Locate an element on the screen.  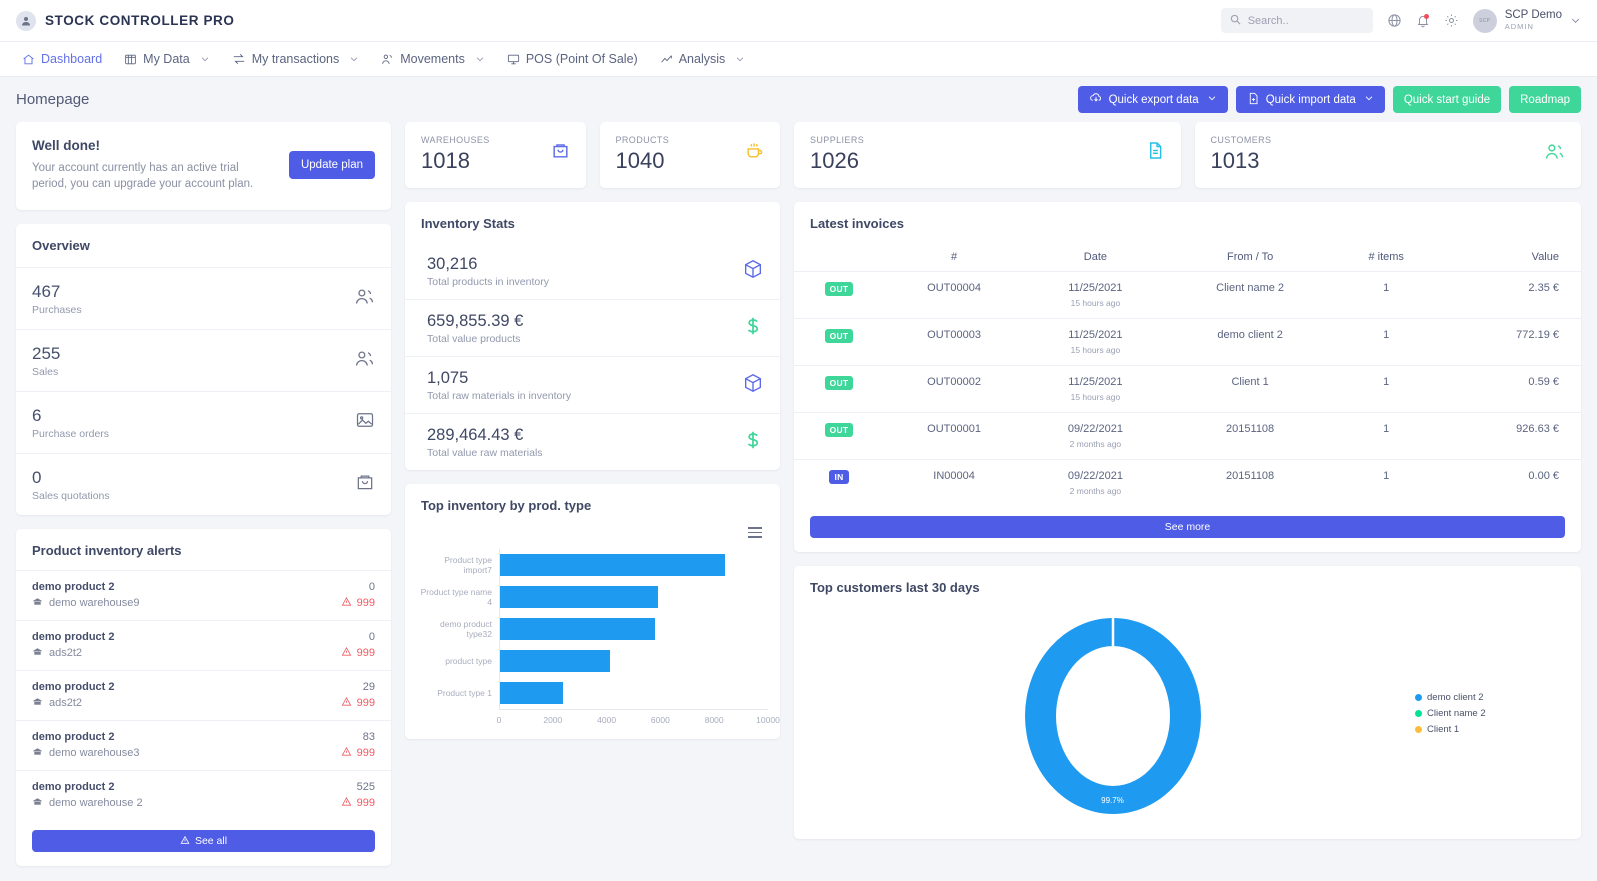
alert-row: demo product 2 ads2t2 0 999 is located at coordinates (203, 645).